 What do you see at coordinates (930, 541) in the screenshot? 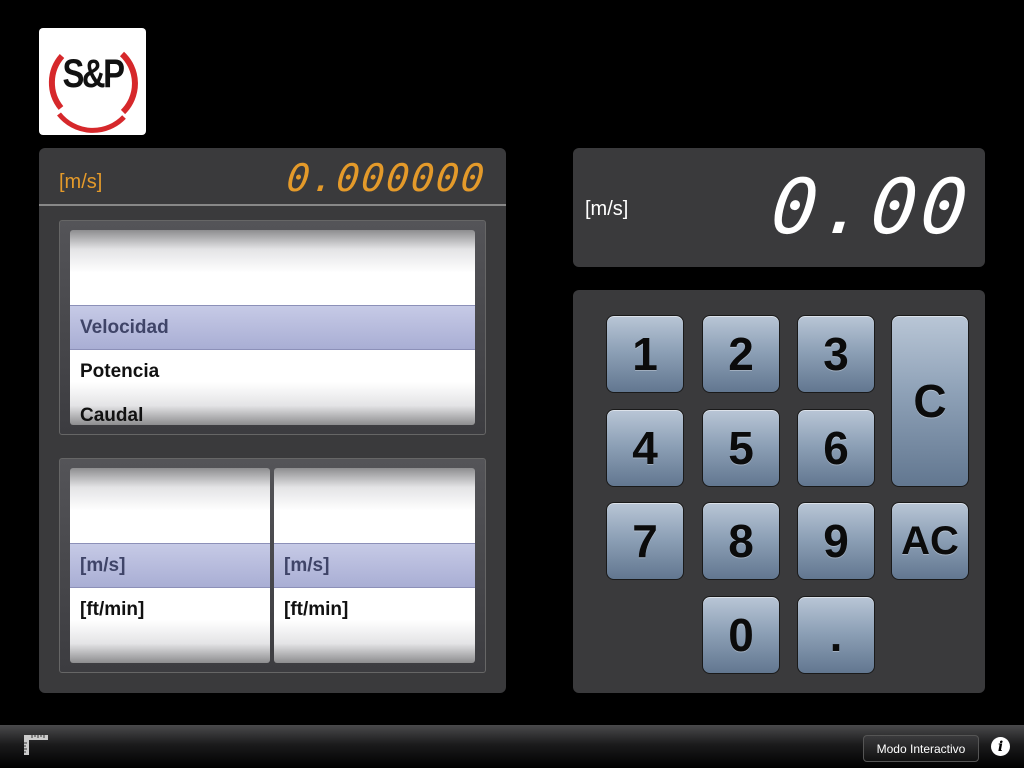
I see `all-clear-button: AC` at bounding box center [930, 541].